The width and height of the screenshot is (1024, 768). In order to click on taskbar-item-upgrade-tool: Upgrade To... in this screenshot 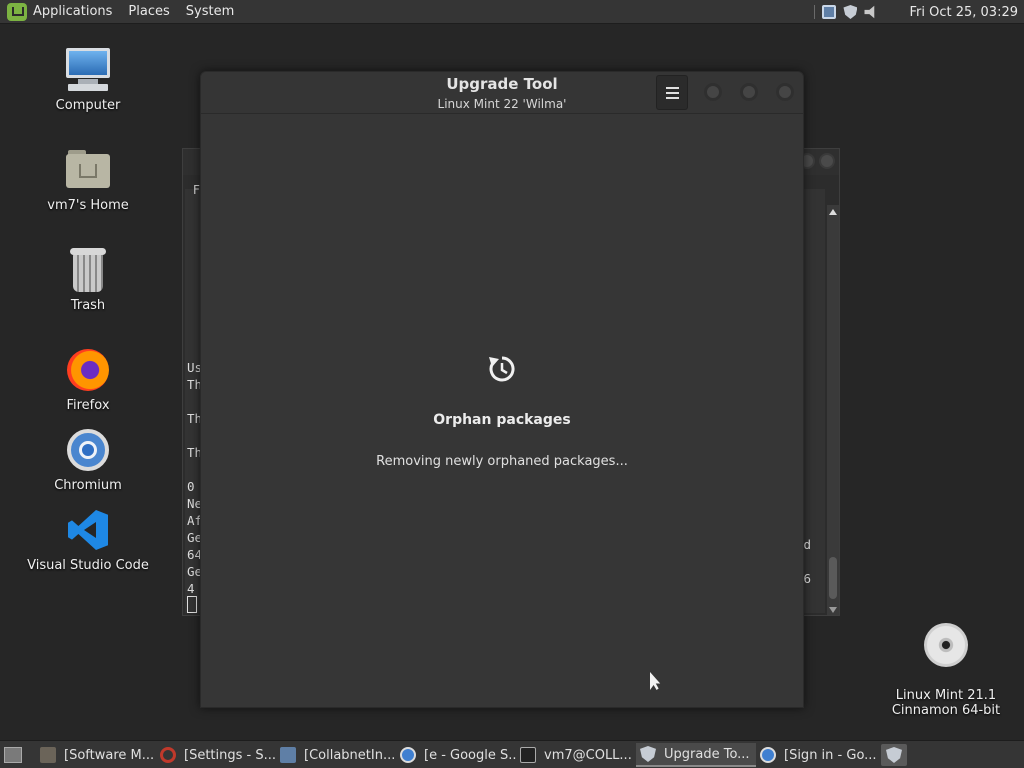, I will do `click(696, 755)`.